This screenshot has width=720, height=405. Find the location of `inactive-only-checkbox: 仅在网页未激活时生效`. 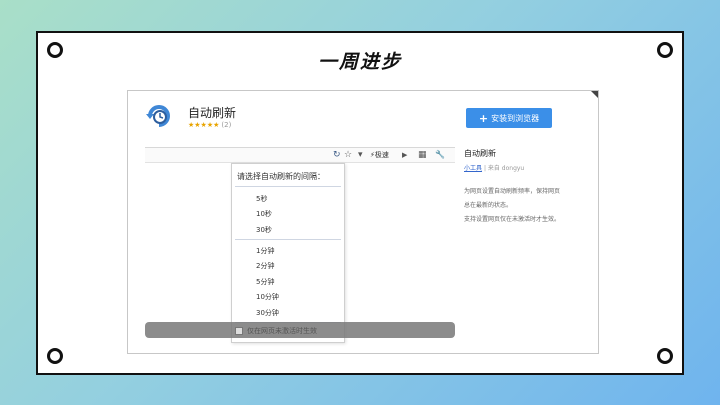

inactive-only-checkbox: 仅在网页未激活时生效 is located at coordinates (276, 331).